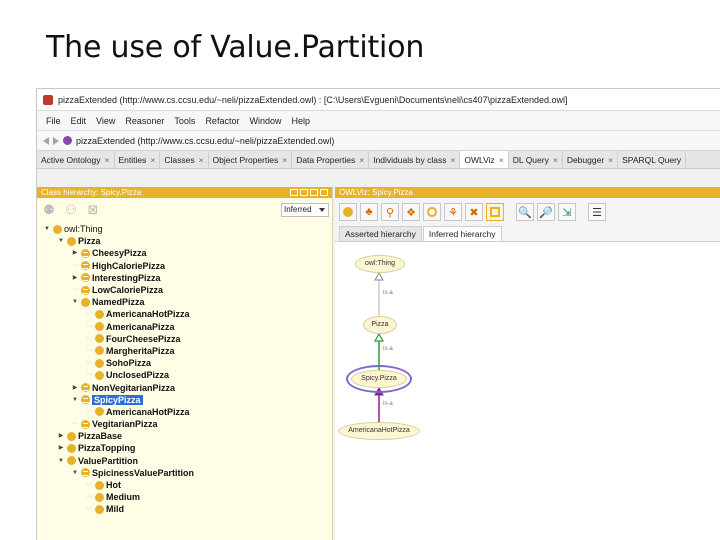 The width and height of the screenshot is (720, 540). I want to click on tab-label: SPARQL Query, so click(652, 159).